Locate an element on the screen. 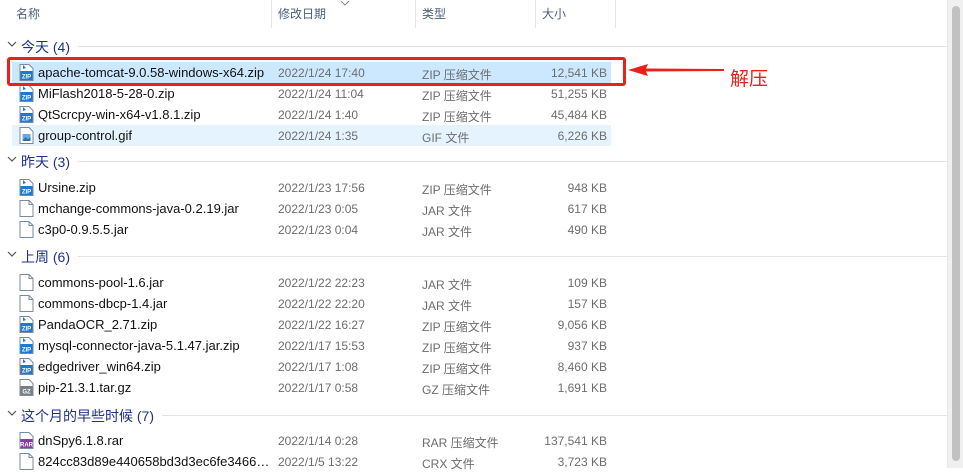 The image size is (963, 473). file-size: 1,691 KB is located at coordinates (582, 388).